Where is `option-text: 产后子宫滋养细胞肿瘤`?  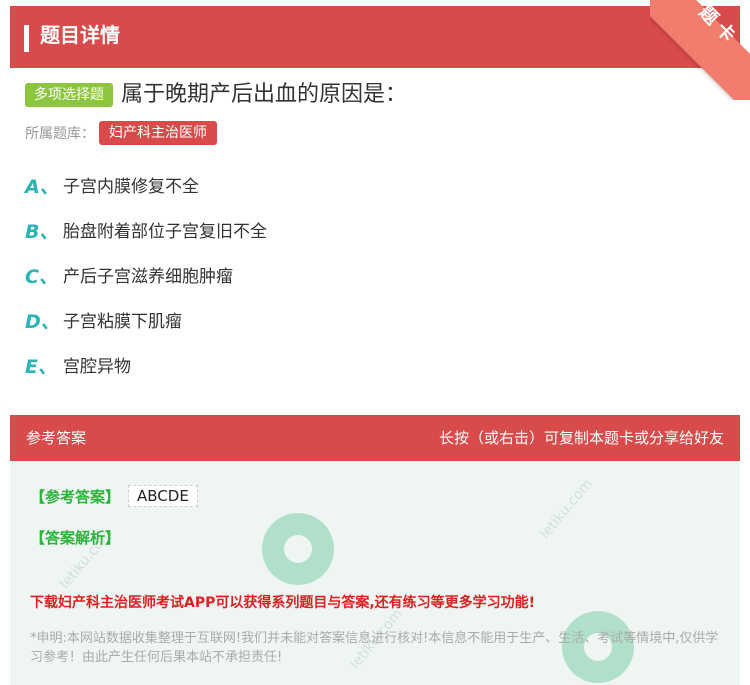 option-text: 产后子宫滋养细胞肿瘤 is located at coordinates (148, 277).